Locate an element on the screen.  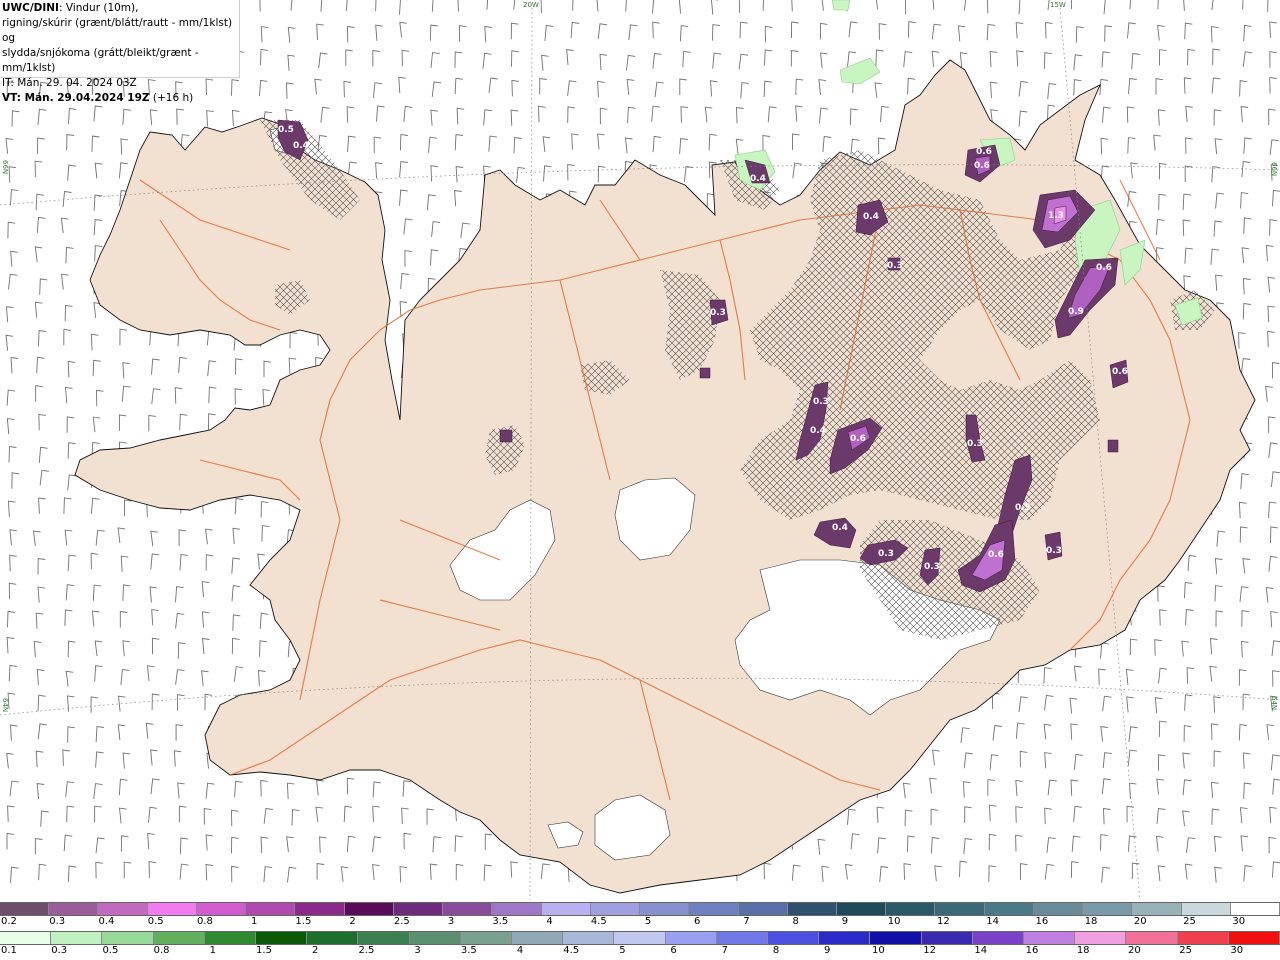
latitude-label-66n-left: 66N is located at coordinates (5, 167).